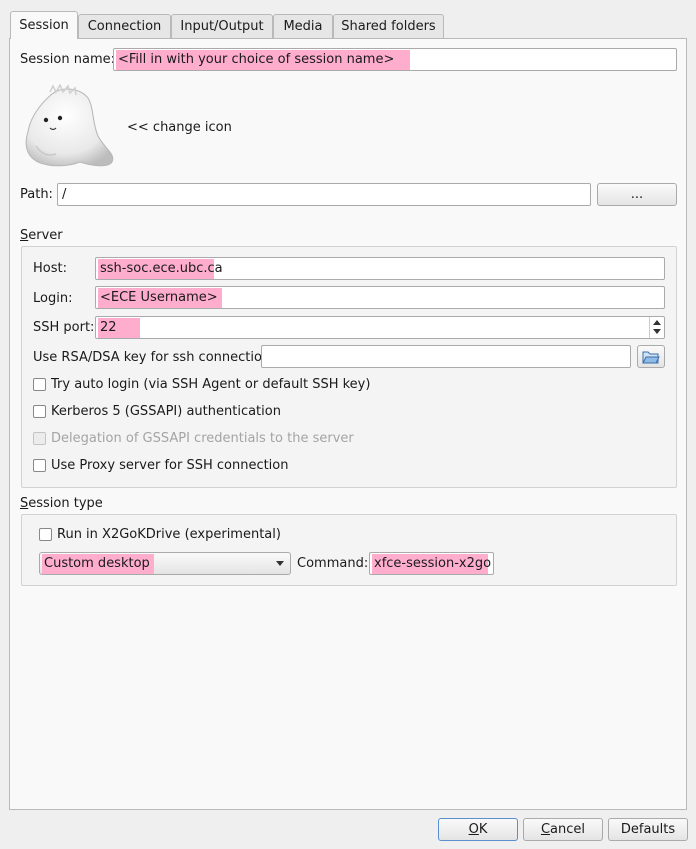  I want to click on change-icon-label: << change icon, so click(179, 127).